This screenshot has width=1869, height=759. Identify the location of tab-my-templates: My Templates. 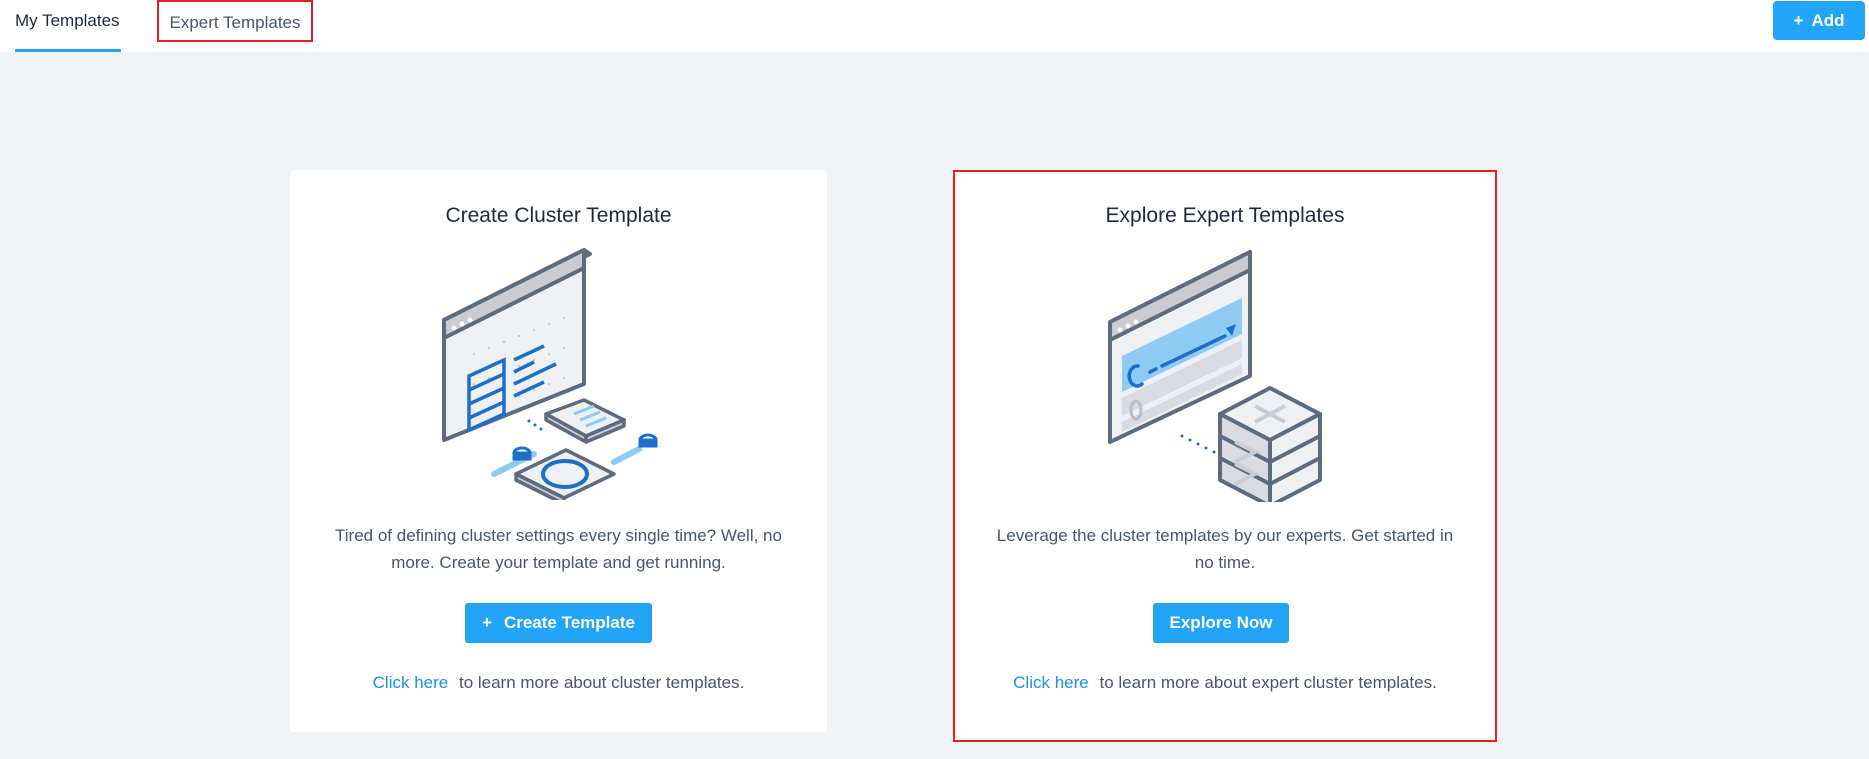
(68, 26).